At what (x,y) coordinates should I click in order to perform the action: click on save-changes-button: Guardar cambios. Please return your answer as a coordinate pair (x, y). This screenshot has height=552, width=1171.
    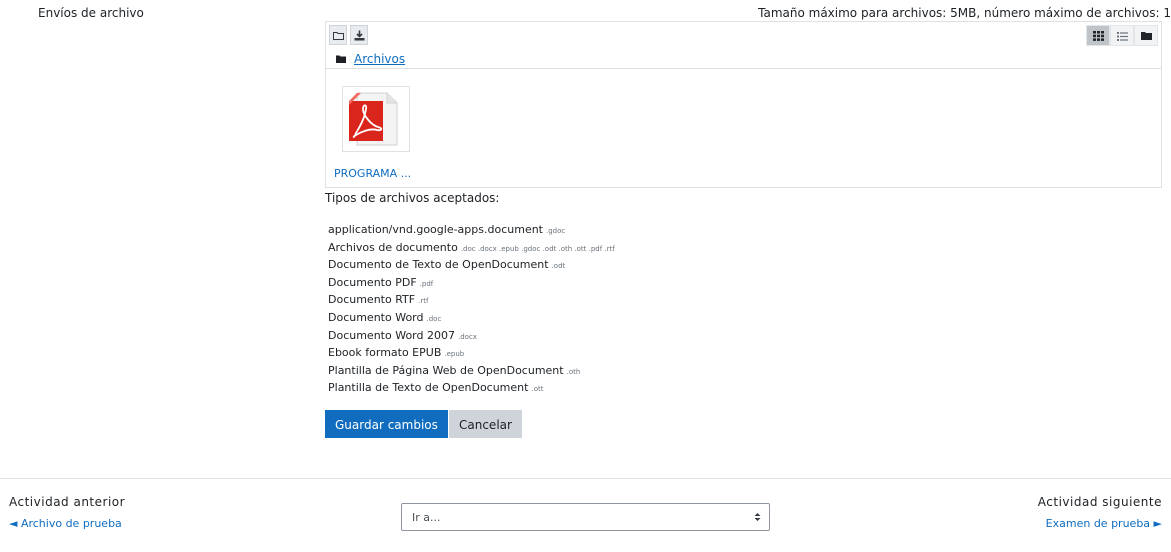
    Looking at the image, I should click on (386, 424).